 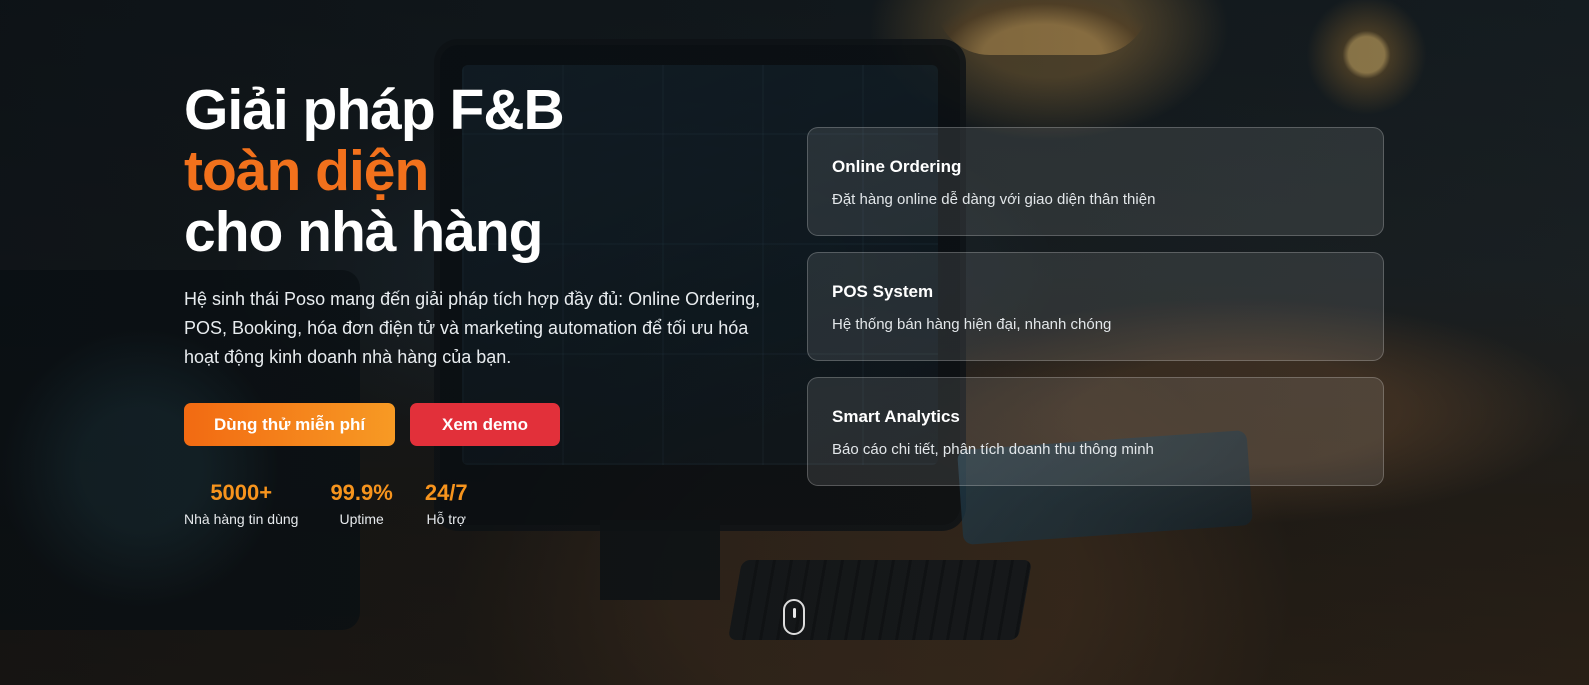 I want to click on hero-title-line-3: cho nhà hàng, so click(x=364, y=232).